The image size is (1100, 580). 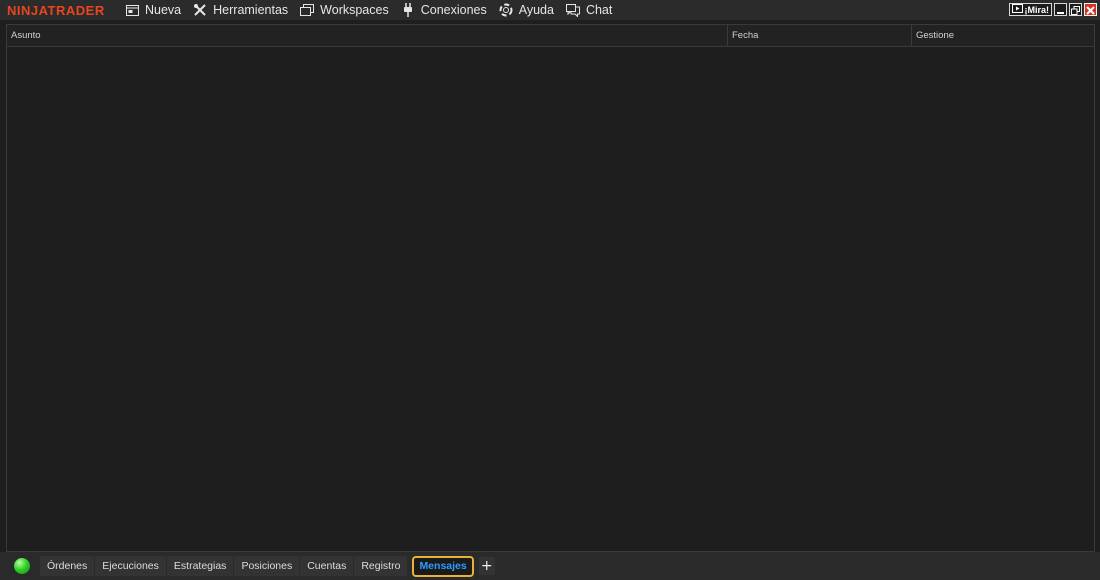 I want to click on menu-label-ayuda: Ayuda, so click(x=536, y=10).